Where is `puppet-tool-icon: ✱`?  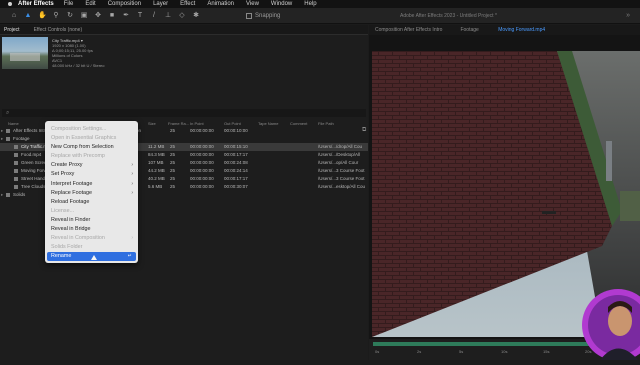 puppet-tool-icon: ✱ is located at coordinates (196, 16).